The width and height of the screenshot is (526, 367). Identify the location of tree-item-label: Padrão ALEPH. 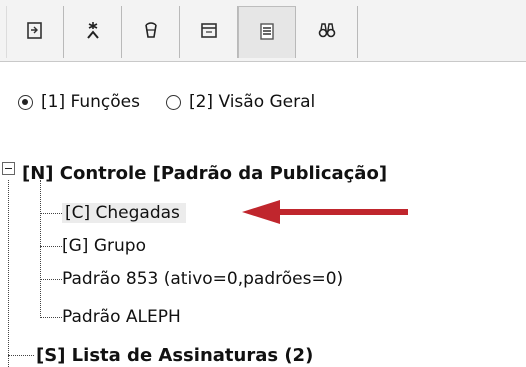
(121, 317).